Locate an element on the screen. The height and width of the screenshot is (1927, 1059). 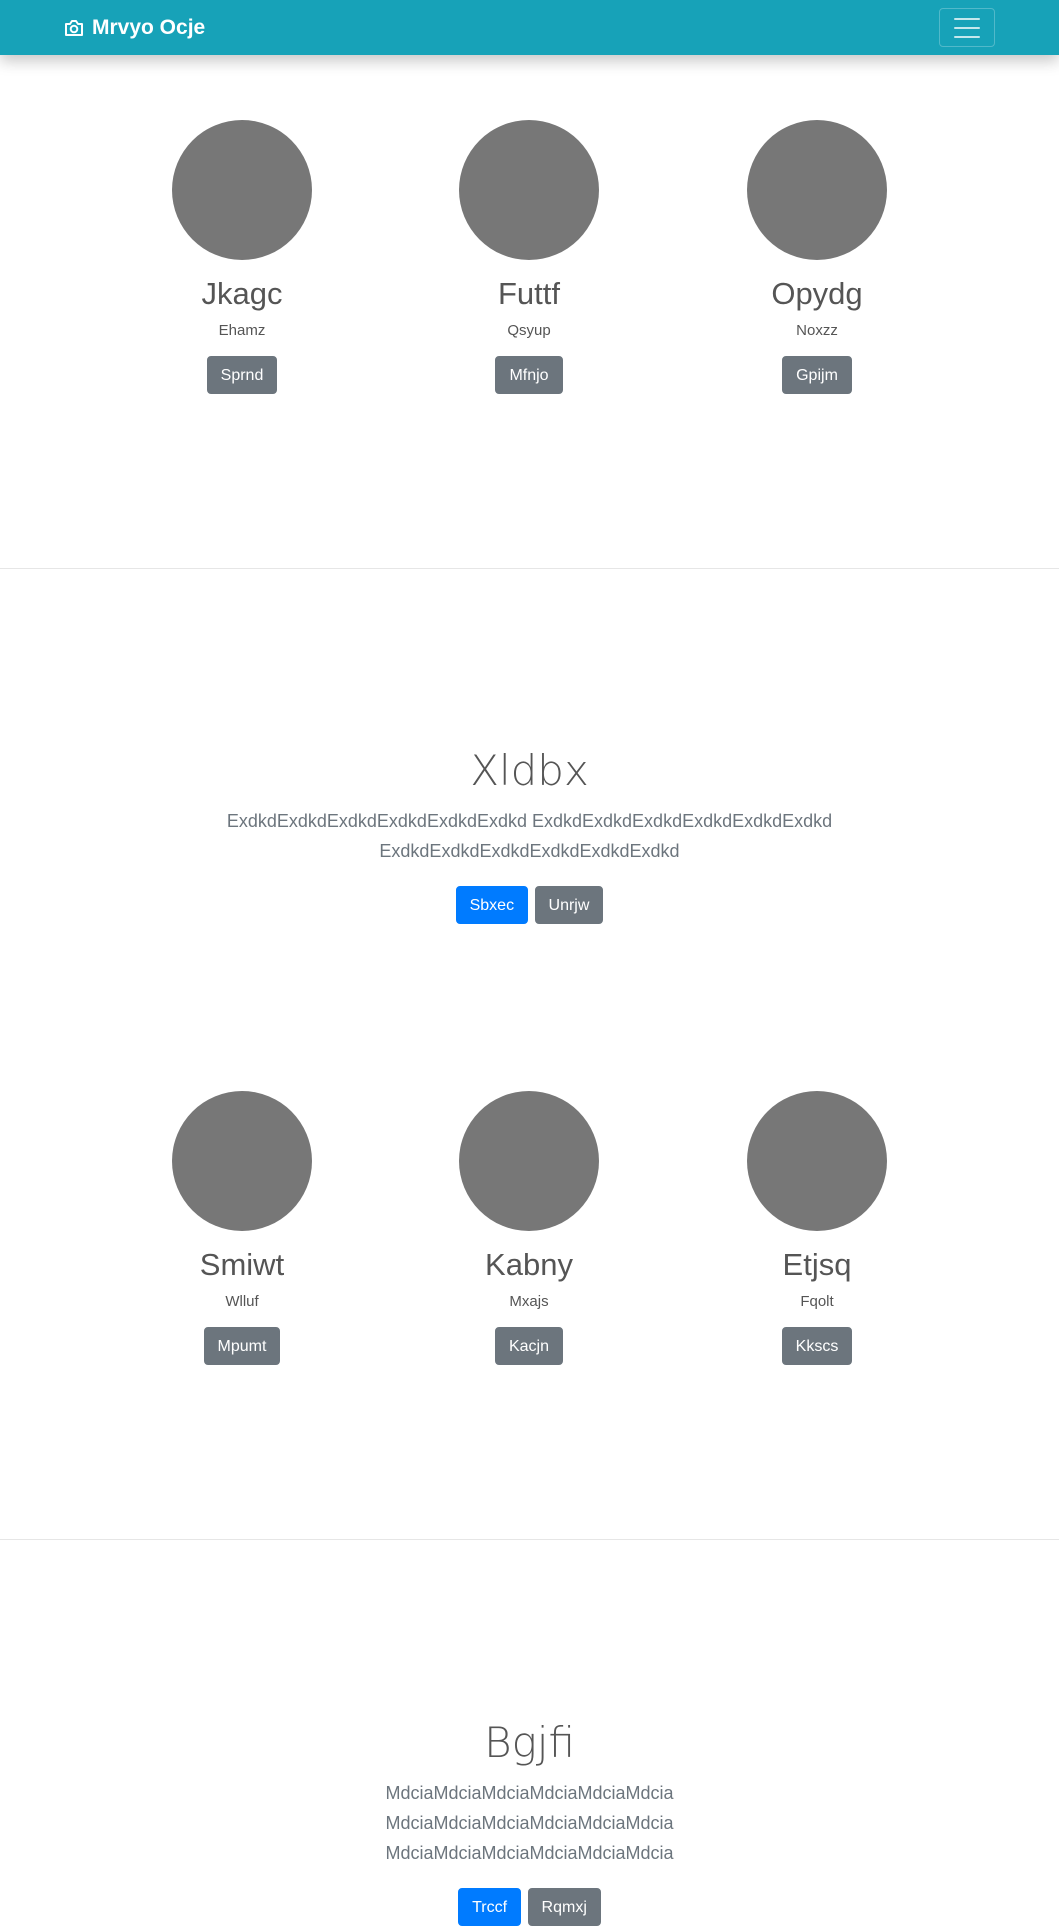
profile-card: Futtf Qsyup Mfnjo is located at coordinates (529, 257).